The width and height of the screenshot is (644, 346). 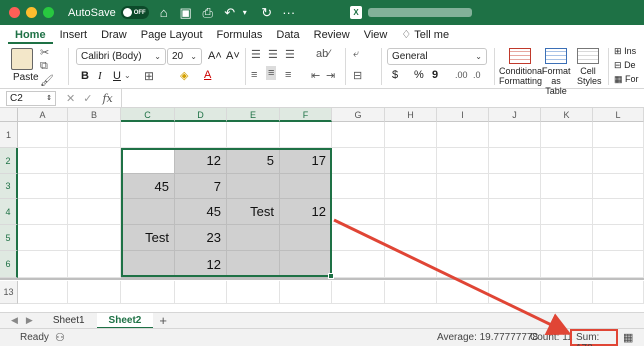 I want to click on cell-i5, so click(x=463, y=238).